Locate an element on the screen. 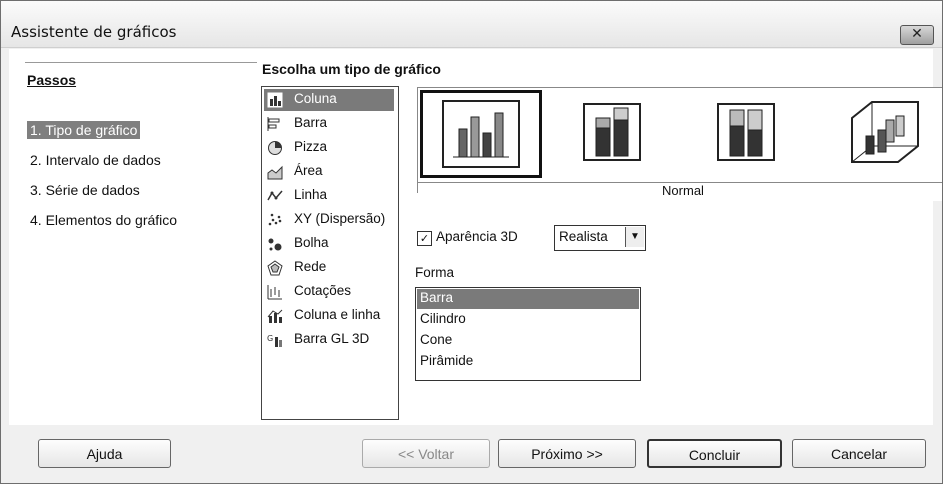 The image size is (943, 484). variant-caption: Normal is located at coordinates (680, 191).